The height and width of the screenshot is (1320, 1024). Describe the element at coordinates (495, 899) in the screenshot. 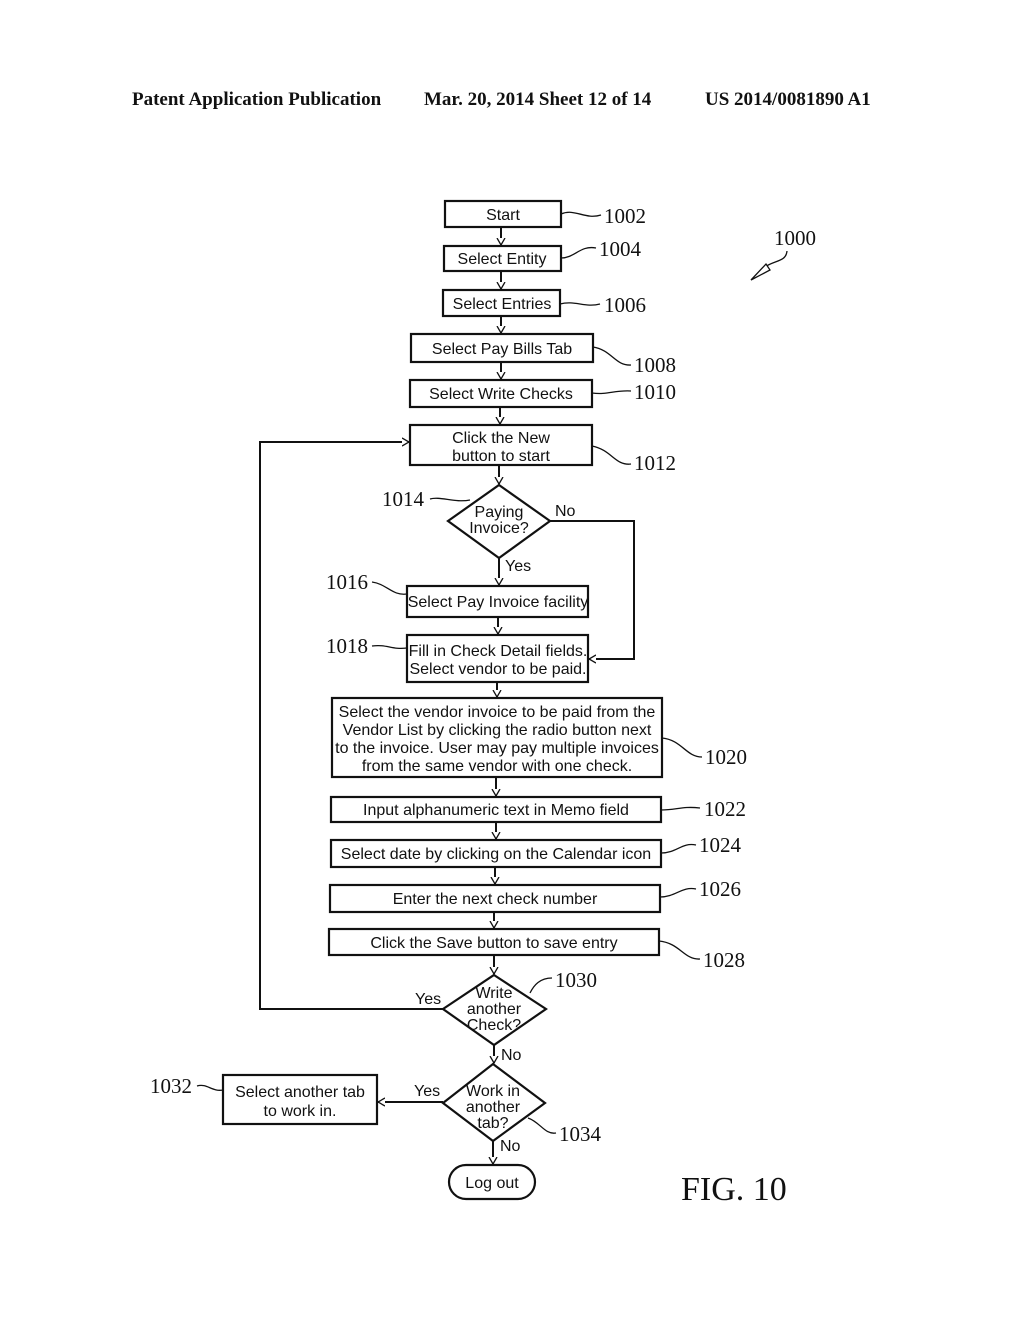

I see `step-text: Enter the next check number` at that location.